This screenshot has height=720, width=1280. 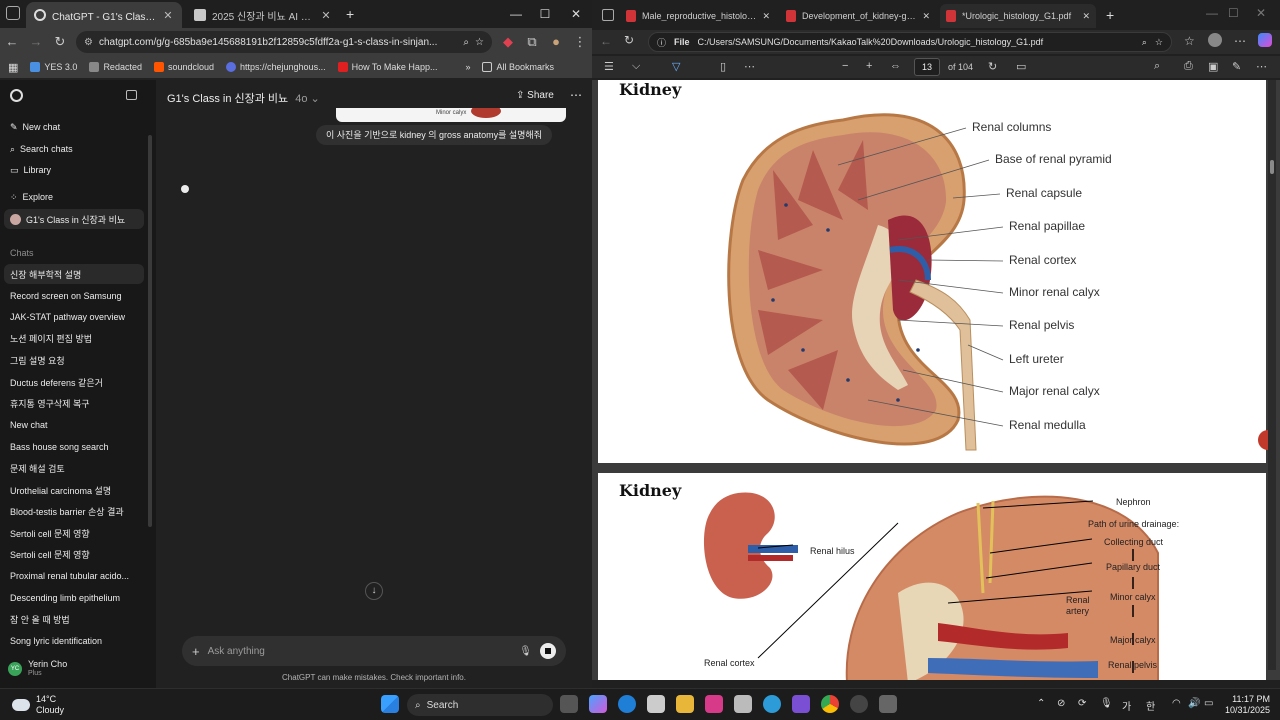 What do you see at coordinates (243, 98) in the screenshot?
I see `chat-title: G1's Class in 신장과 비뇨 4o ⌄` at bounding box center [243, 98].